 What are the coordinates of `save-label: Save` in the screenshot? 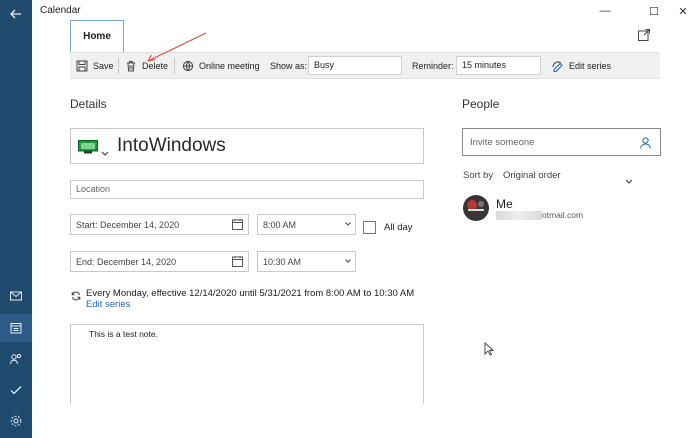 It's located at (103, 65).